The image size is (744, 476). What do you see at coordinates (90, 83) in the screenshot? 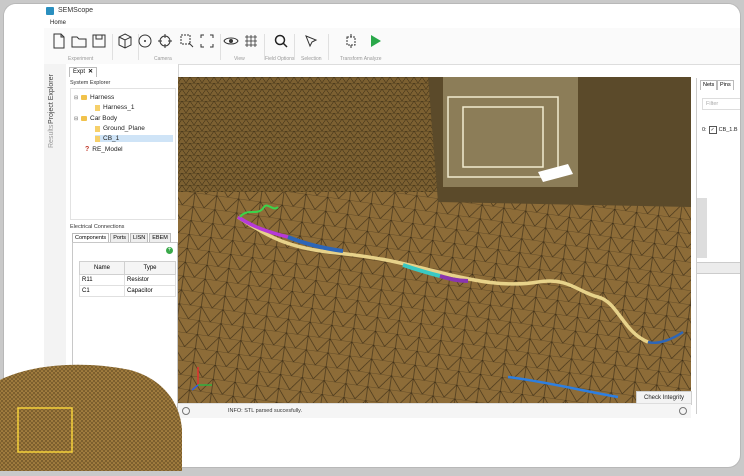
I see `system-explorer-title: System Explorer` at bounding box center [90, 83].